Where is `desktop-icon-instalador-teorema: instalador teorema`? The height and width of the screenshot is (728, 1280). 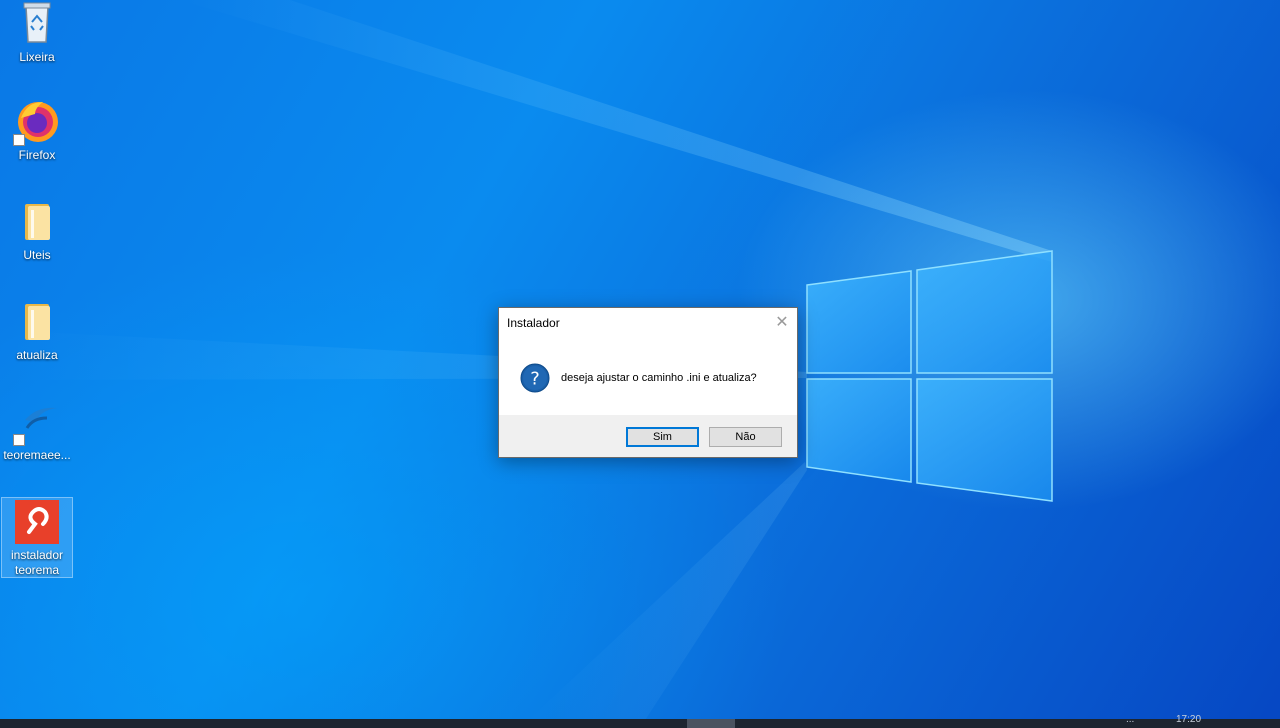
desktop-icon-instalador-teorema: instalador teorema is located at coordinates (37, 537).